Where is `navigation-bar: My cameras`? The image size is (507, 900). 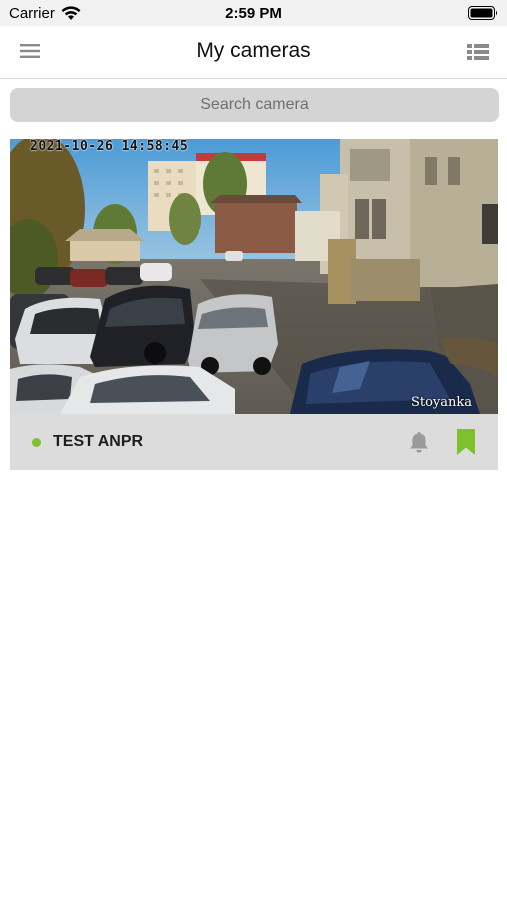
navigation-bar: My cameras is located at coordinates (253, 52).